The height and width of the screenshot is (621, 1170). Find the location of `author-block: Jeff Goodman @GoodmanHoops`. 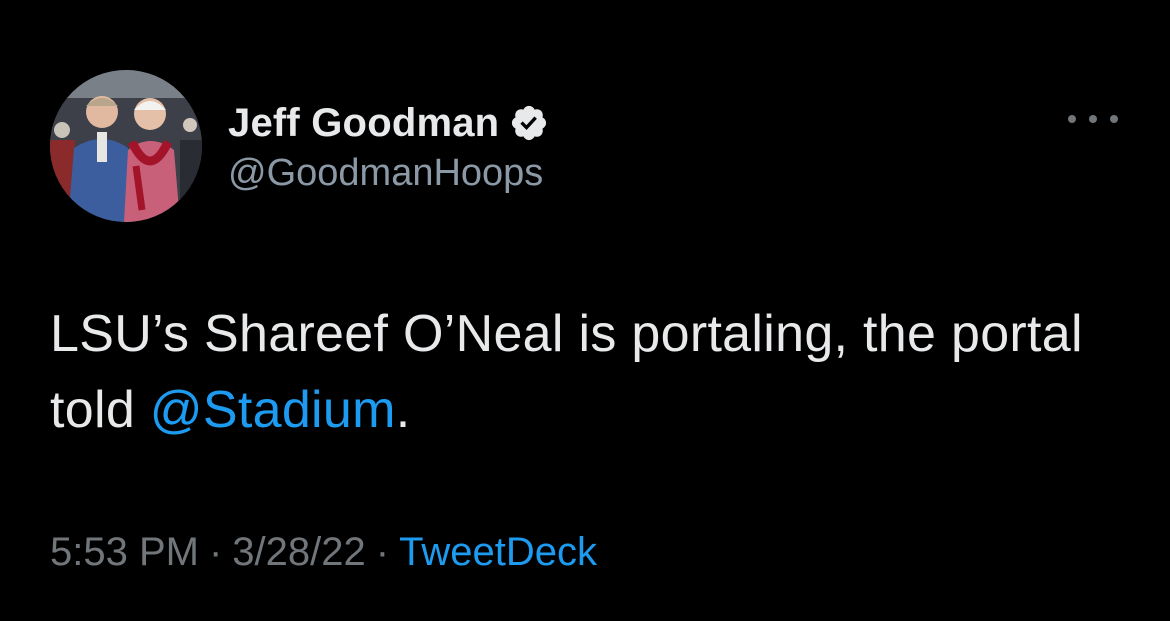

author-block: Jeff Goodman @GoodmanHoops is located at coordinates (388, 146).